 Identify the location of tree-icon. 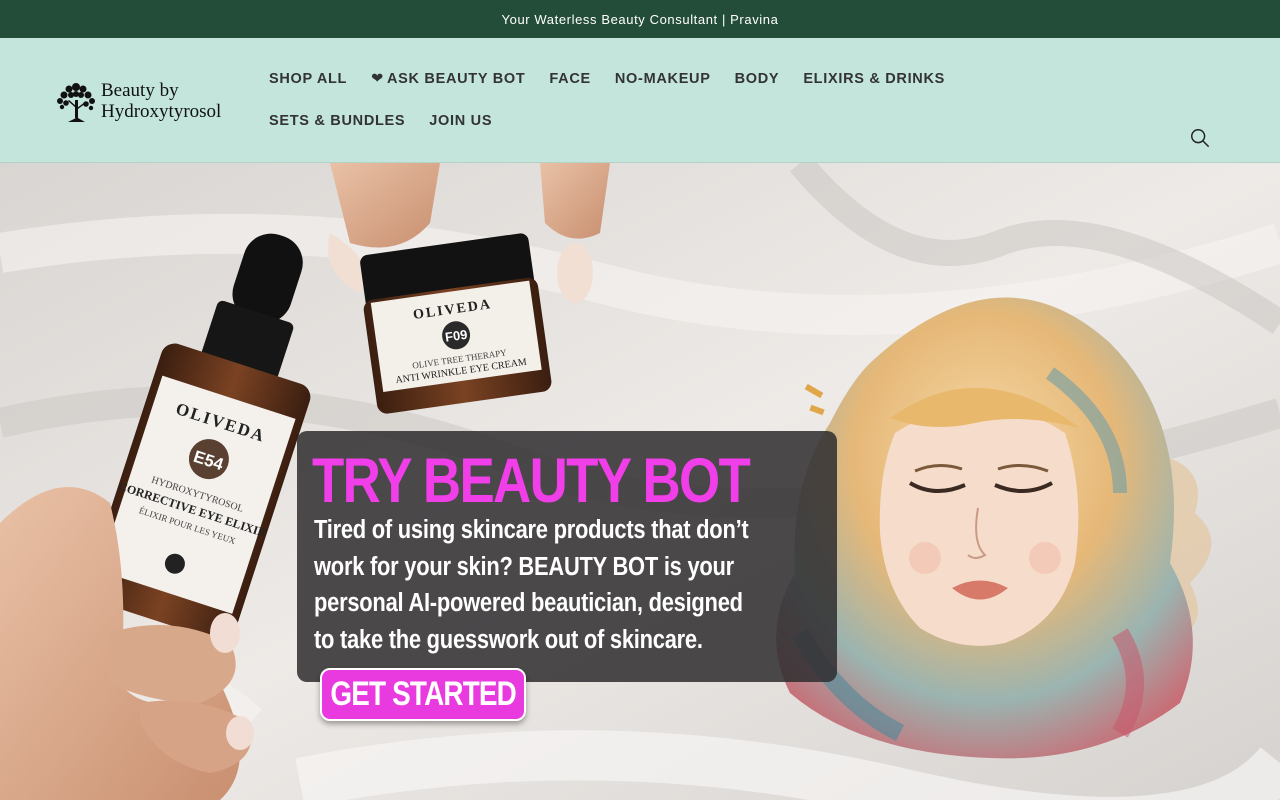
(76, 102).